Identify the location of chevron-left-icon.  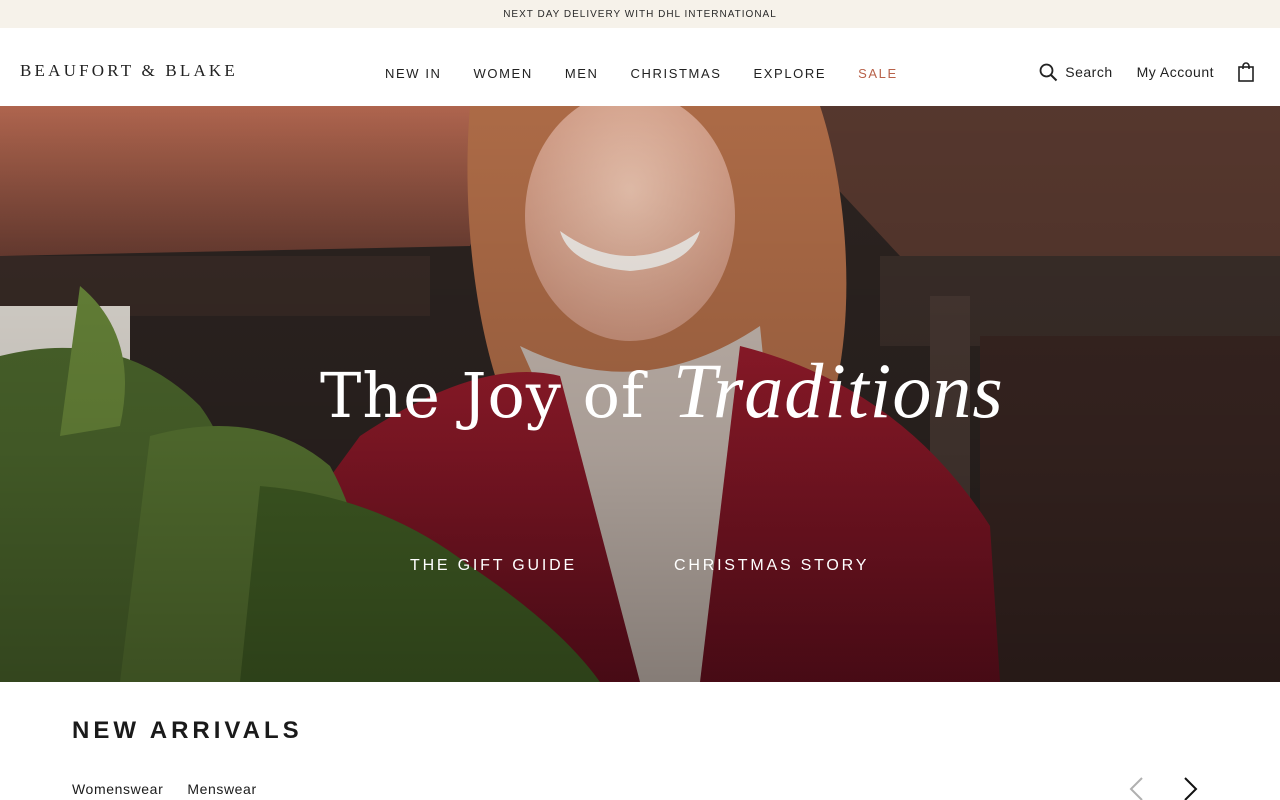
(1136, 788).